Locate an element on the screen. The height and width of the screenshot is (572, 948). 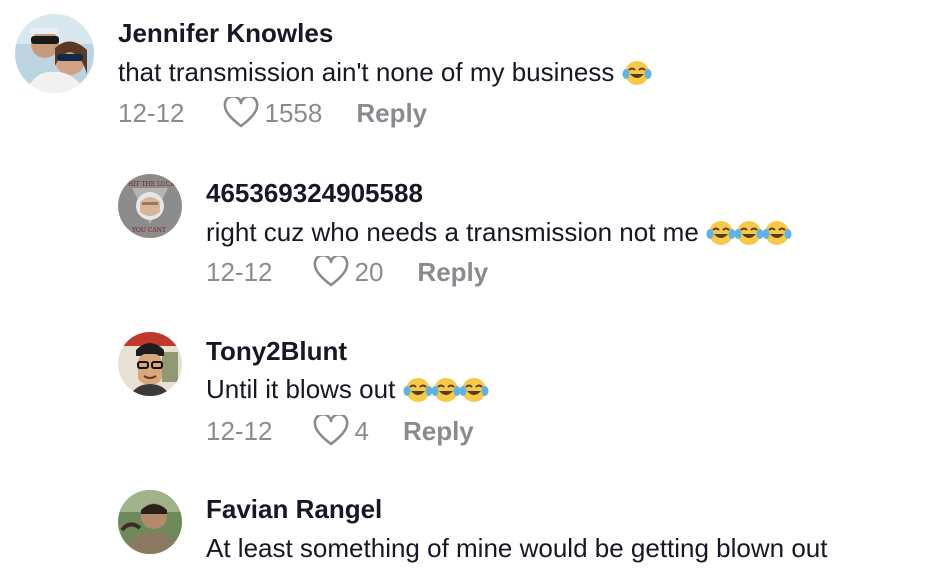
comment-meta: 12-12 20 Reply is located at coordinates (347, 272).